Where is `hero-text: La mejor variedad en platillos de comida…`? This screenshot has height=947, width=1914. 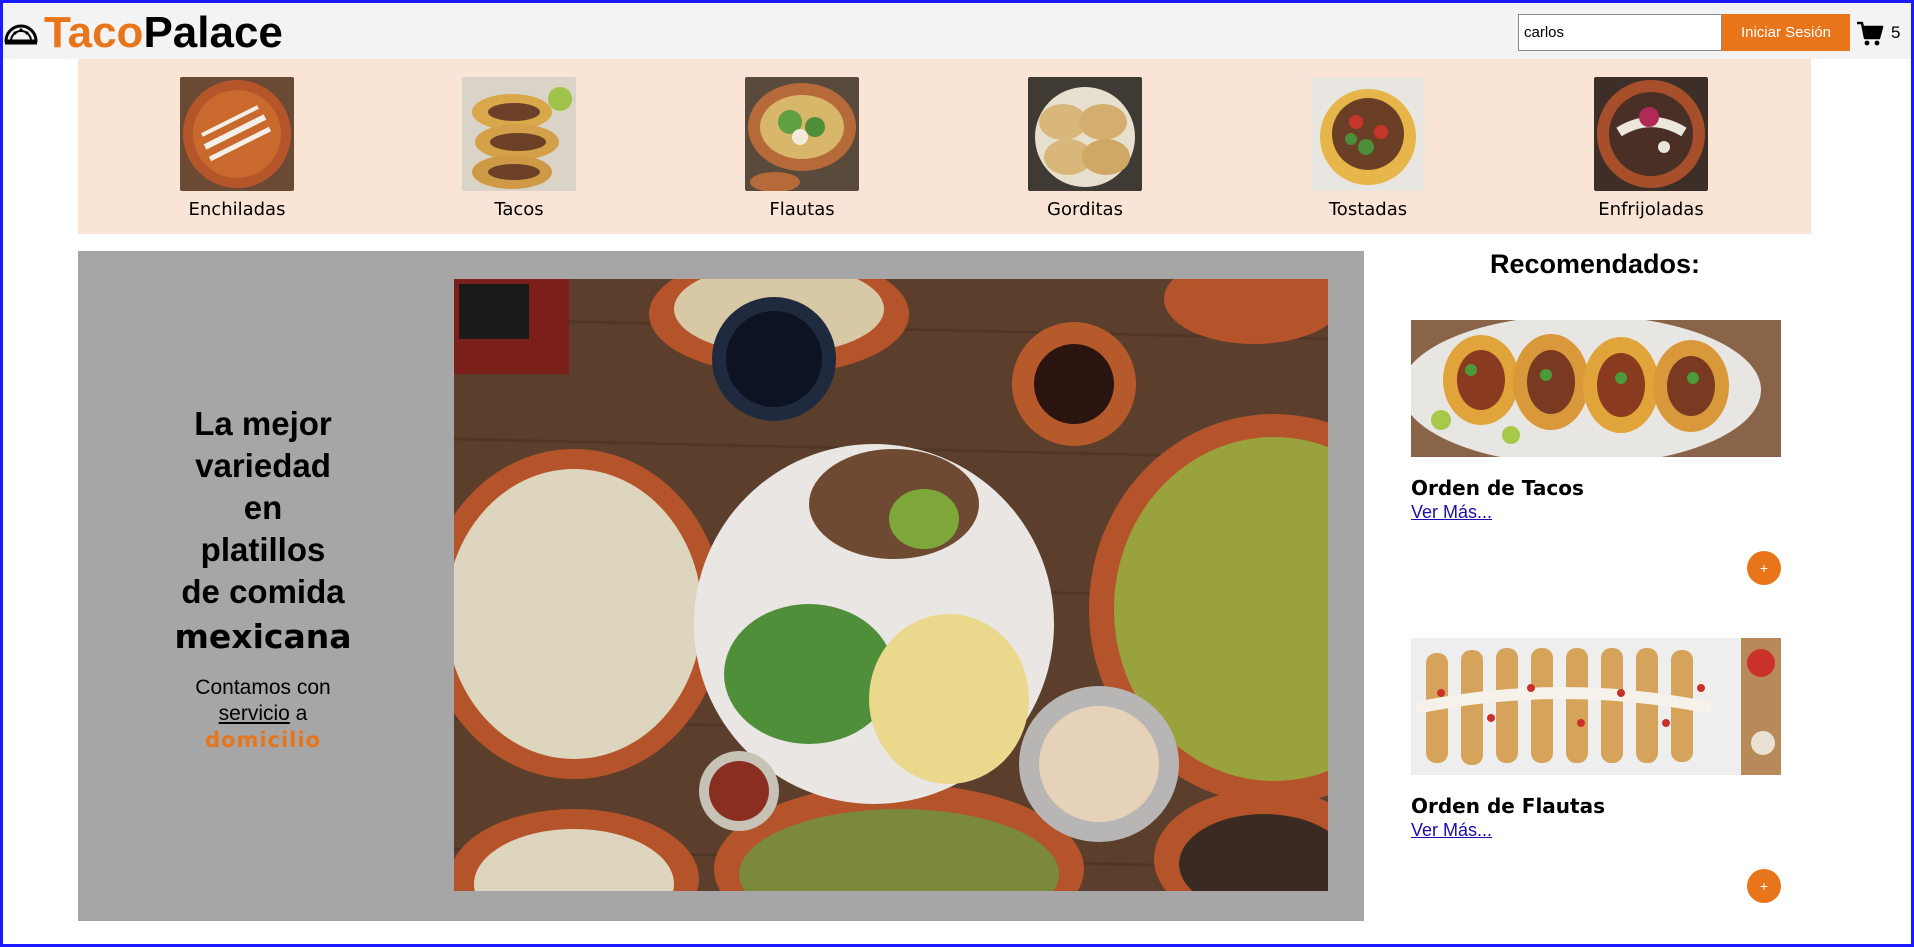 hero-text: La mejor variedad en platillos de comida… is located at coordinates (263, 578).